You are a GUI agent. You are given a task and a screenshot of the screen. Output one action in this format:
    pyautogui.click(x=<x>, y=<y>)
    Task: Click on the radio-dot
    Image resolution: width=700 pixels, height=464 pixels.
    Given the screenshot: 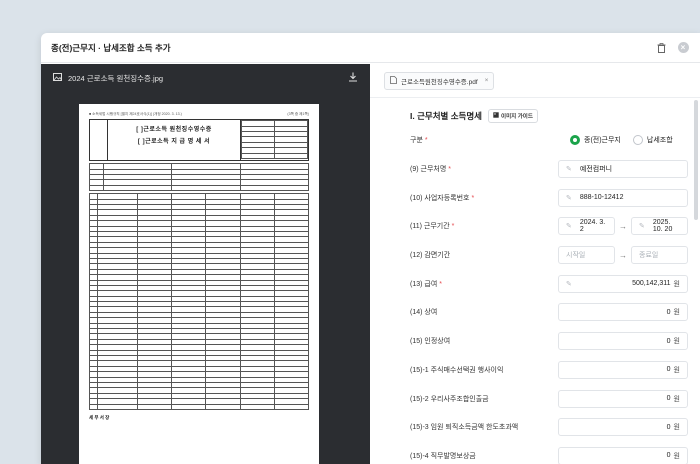 What is the action you would take?
    pyautogui.click(x=637, y=140)
    